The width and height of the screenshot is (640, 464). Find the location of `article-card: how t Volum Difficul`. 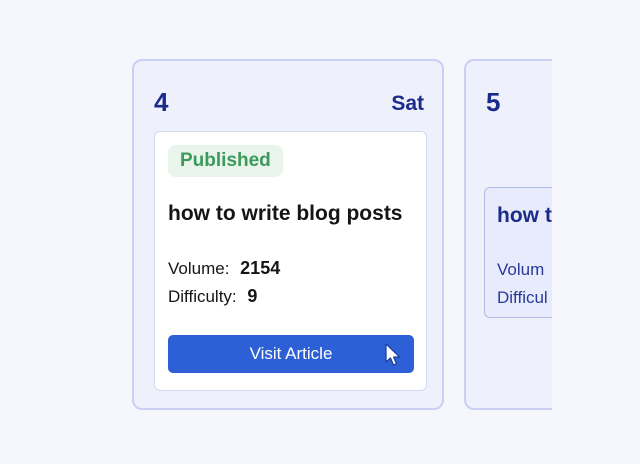

article-card: how t Volum Difficul is located at coordinates (518, 252).